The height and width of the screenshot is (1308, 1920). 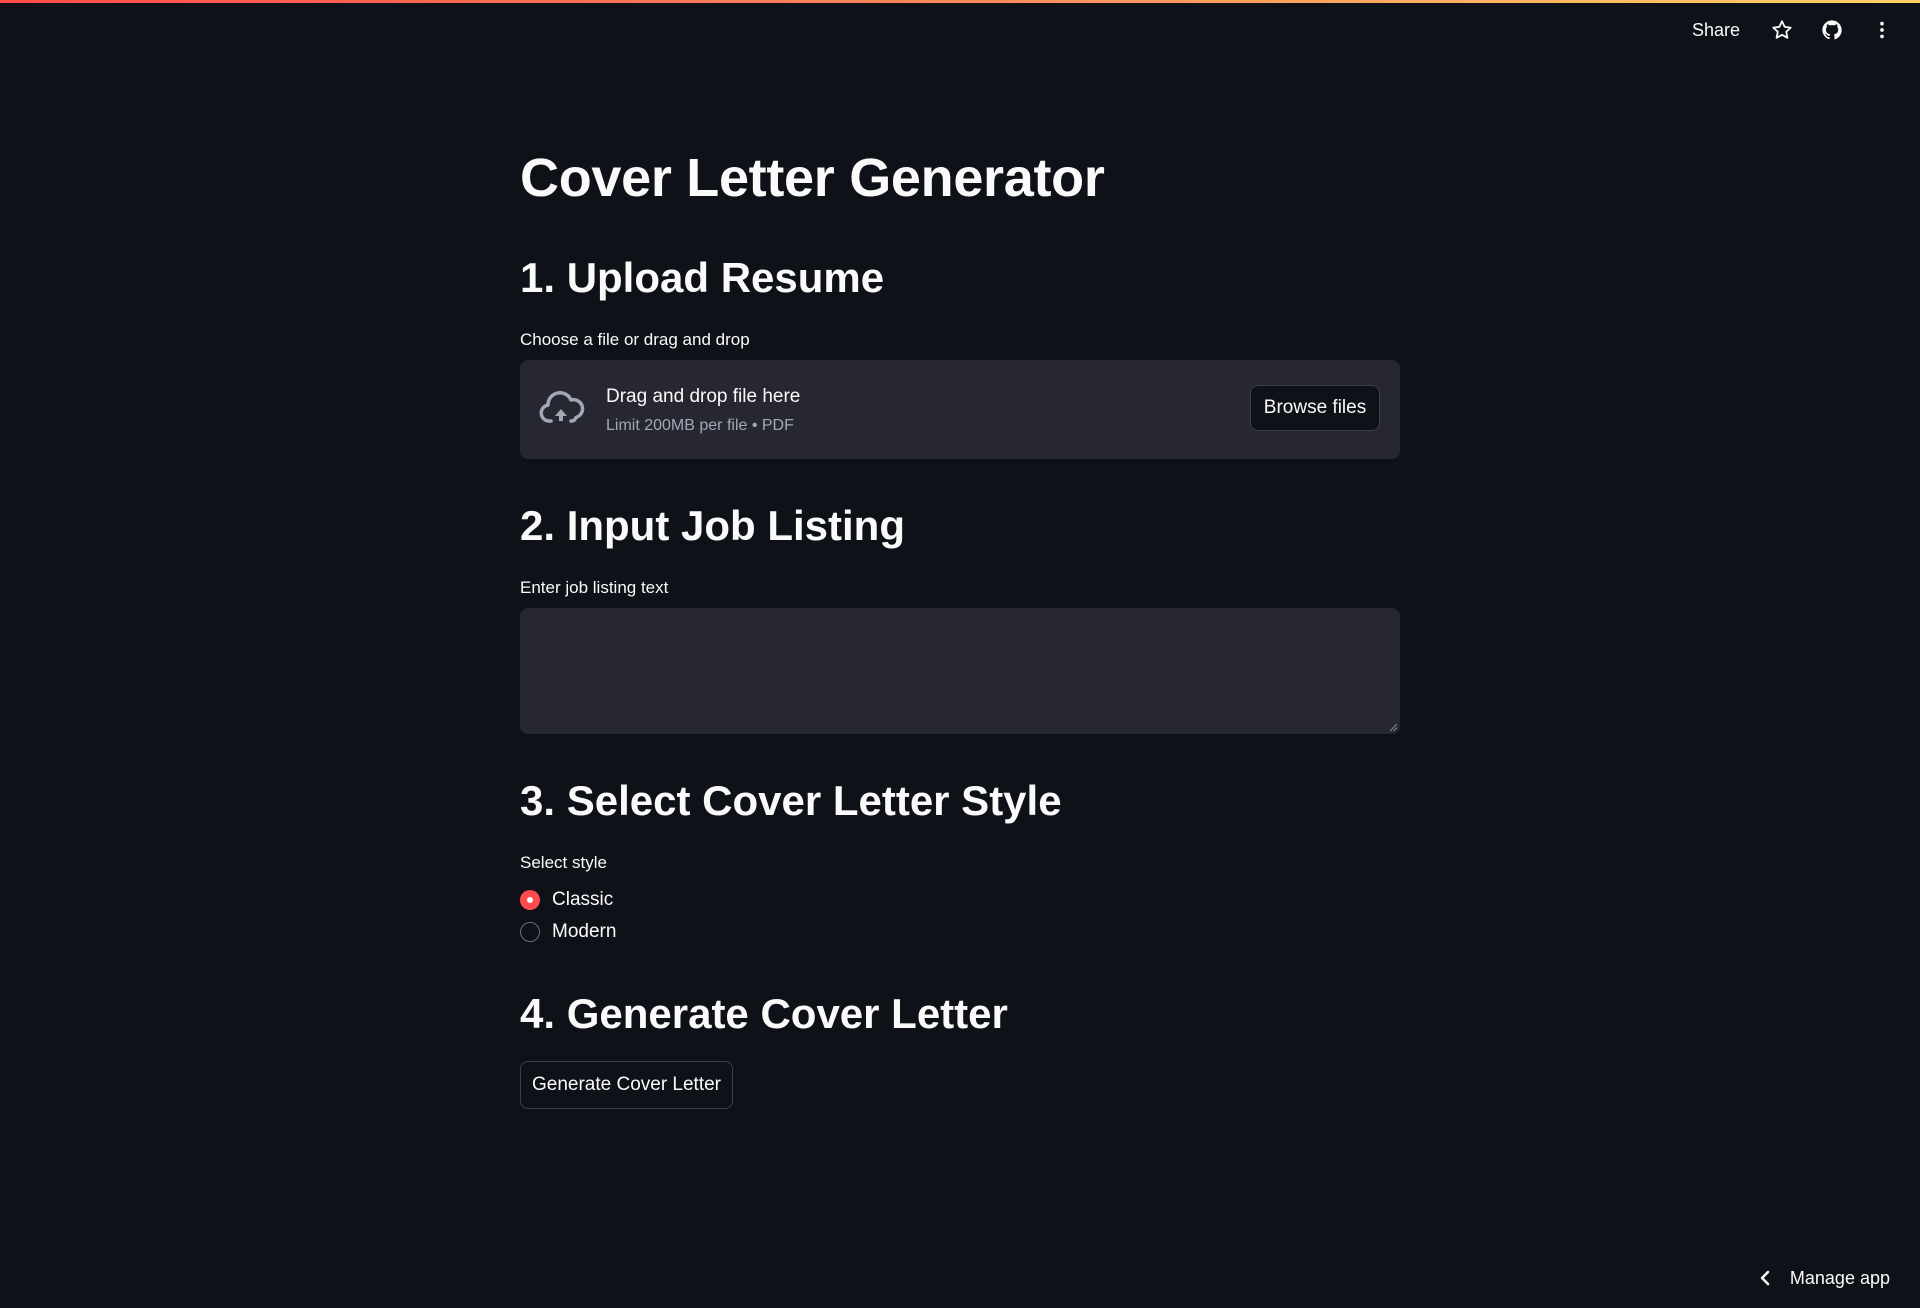 I want to click on style-field-label: Select style, so click(x=563, y=862).